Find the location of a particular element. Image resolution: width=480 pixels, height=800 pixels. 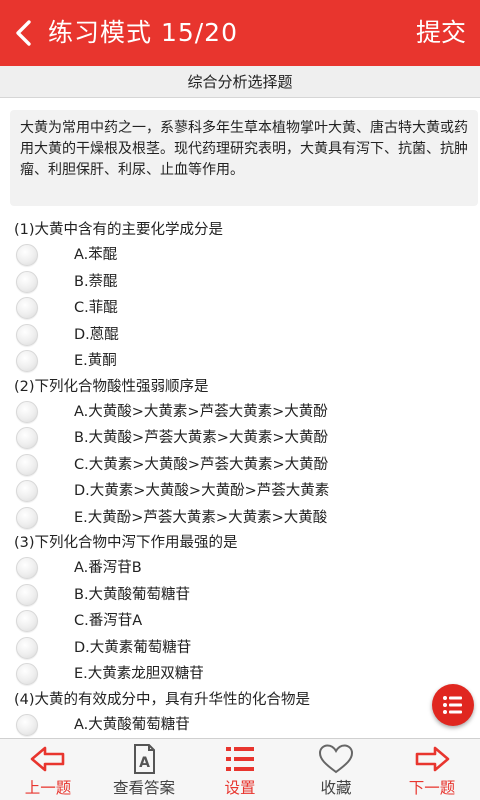

view-answer-label: 查看答案 is located at coordinates (143, 788).